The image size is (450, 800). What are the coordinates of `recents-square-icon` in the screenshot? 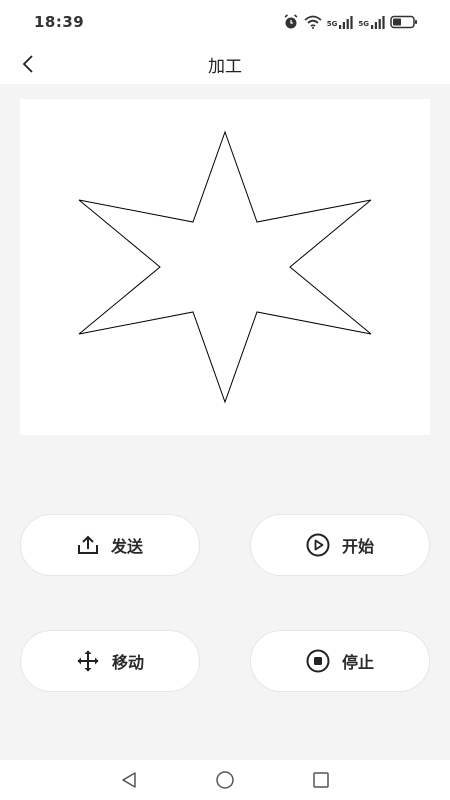 It's located at (321, 780).